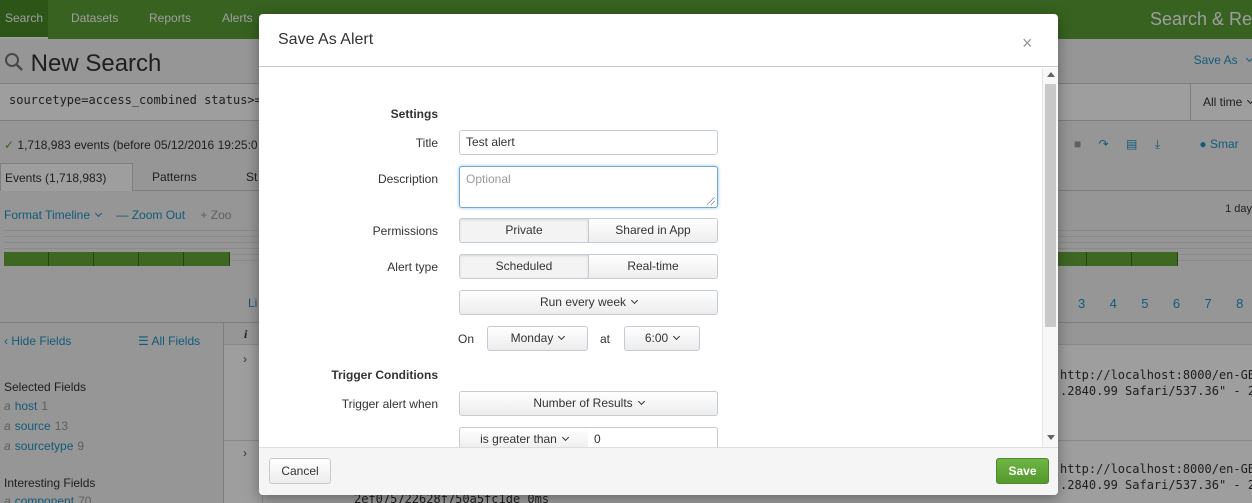  What do you see at coordinates (605, 339) in the screenshot?
I see `at-label: at` at bounding box center [605, 339].